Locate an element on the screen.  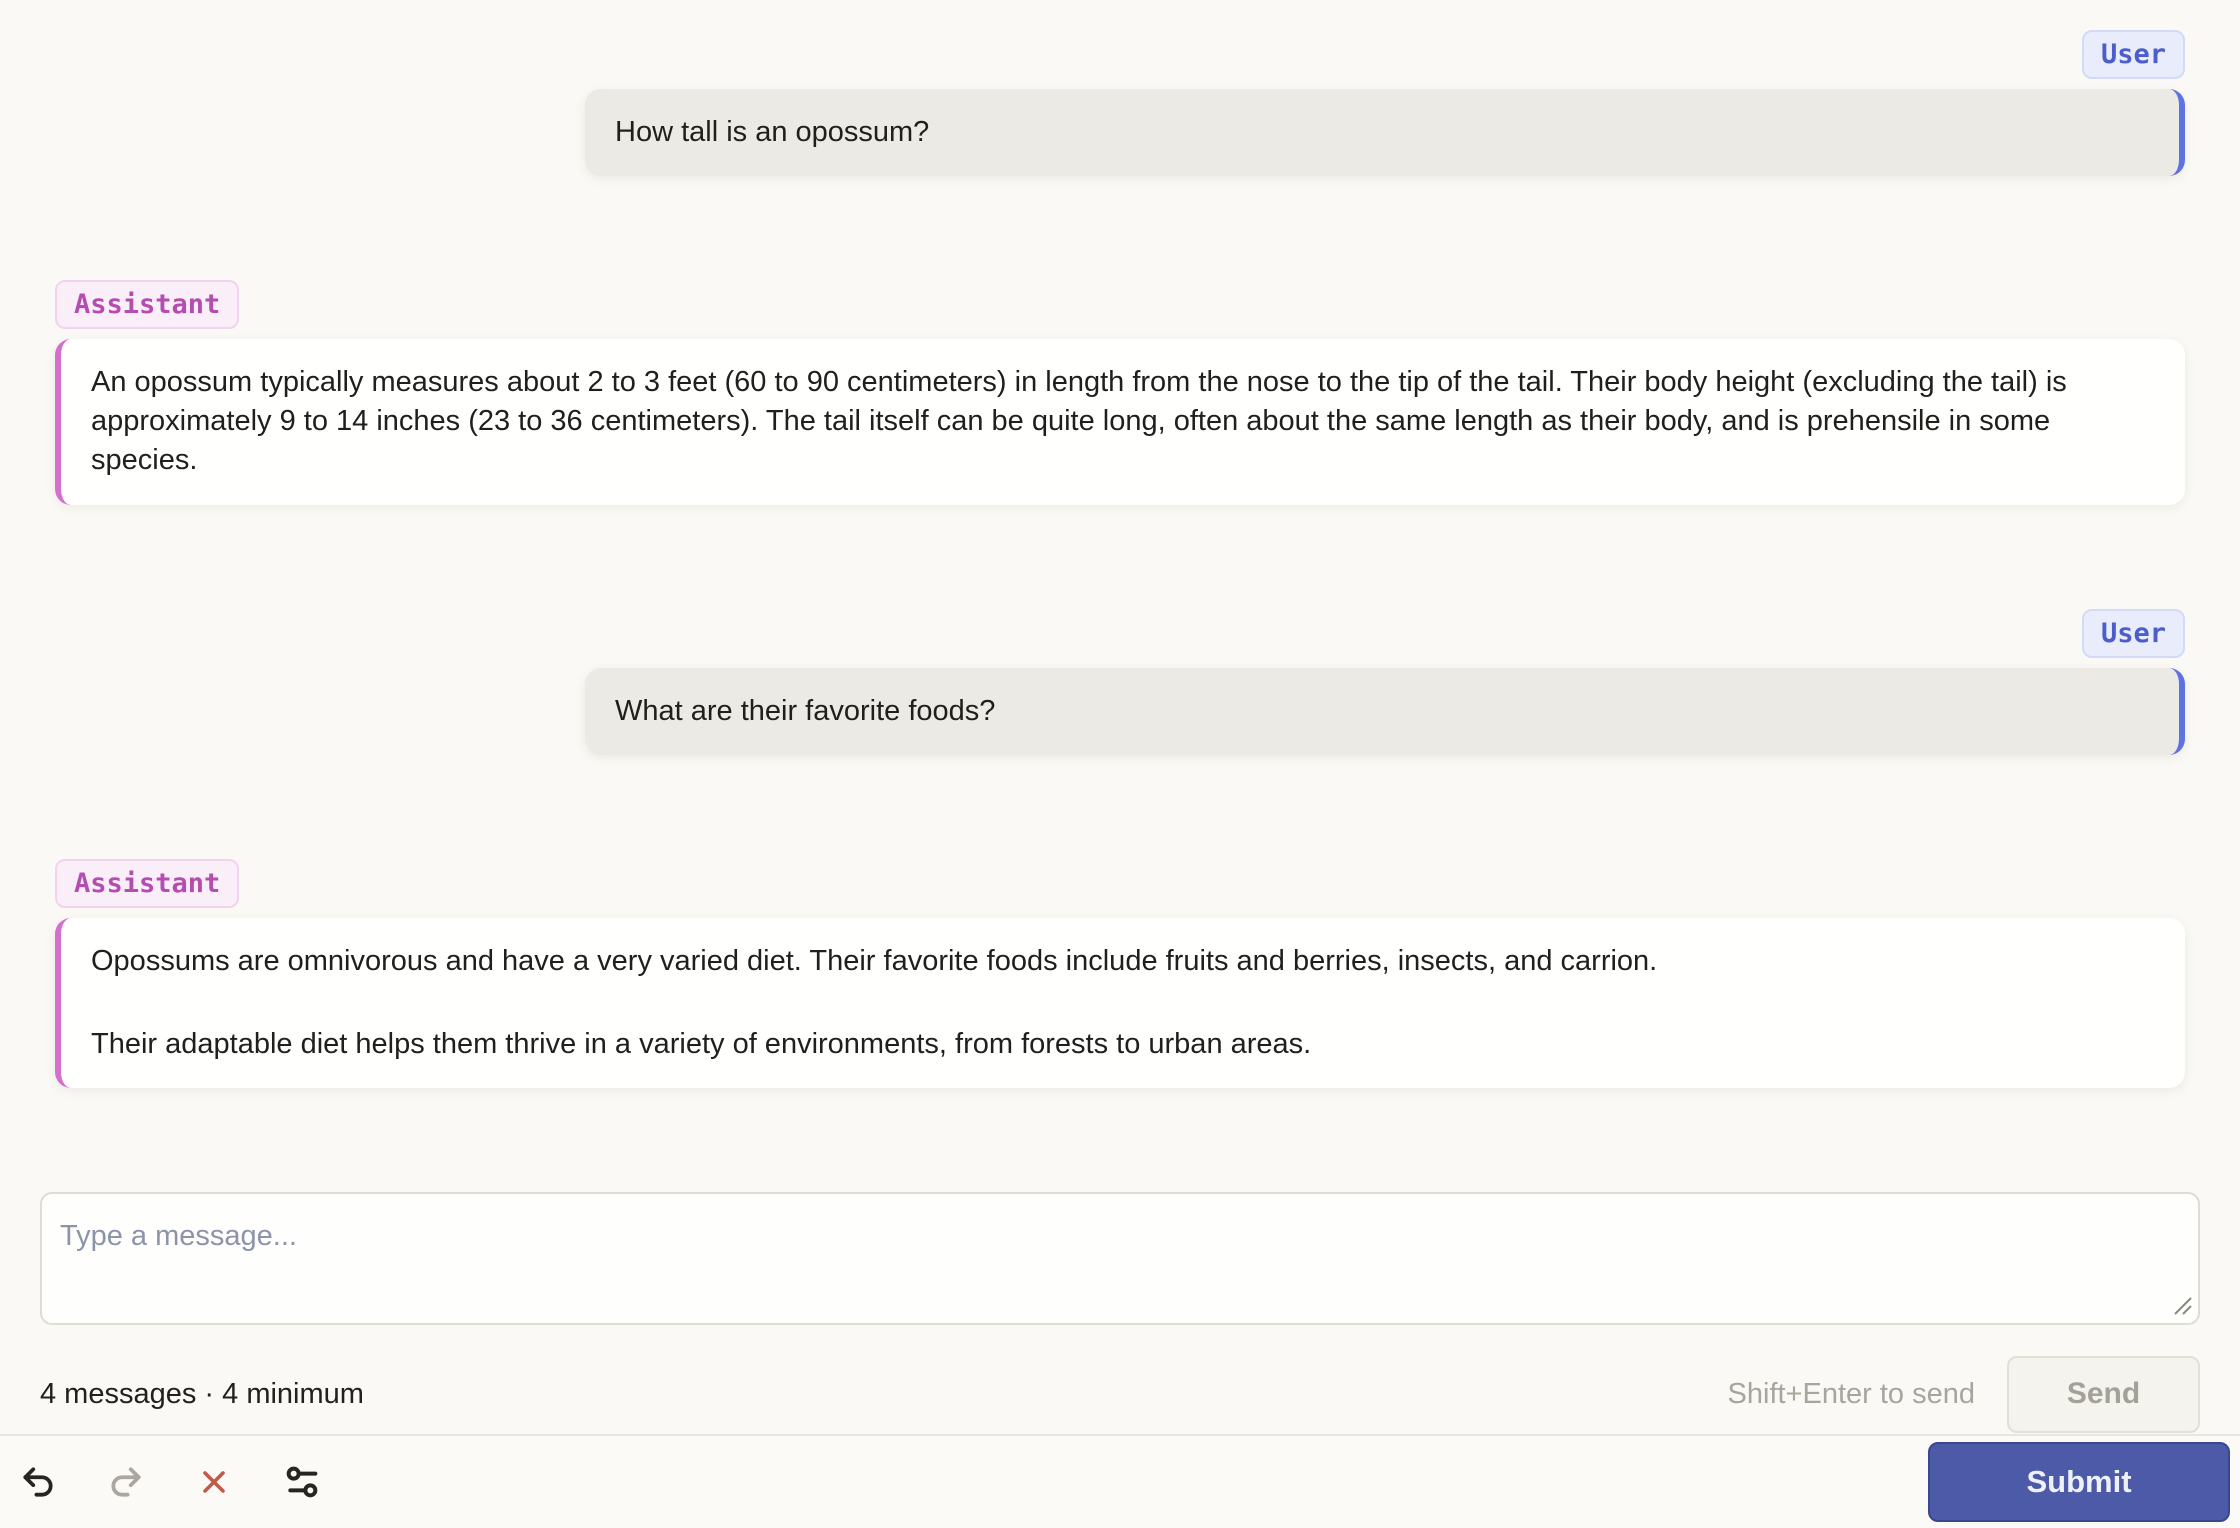
bottom-toolbar: Submit is located at coordinates (1120, 1481).